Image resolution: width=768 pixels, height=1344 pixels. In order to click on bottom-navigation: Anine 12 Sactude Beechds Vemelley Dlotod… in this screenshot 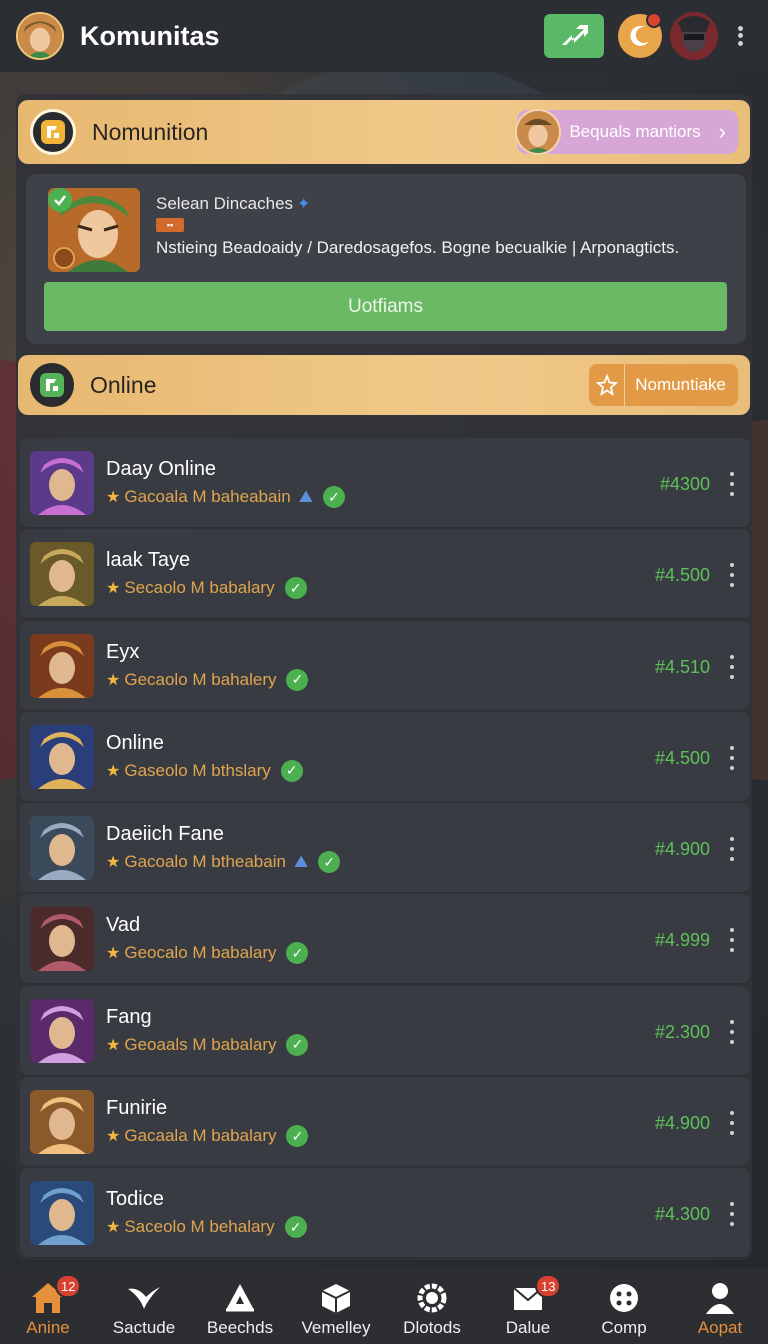, I will do `click(384, 1306)`.